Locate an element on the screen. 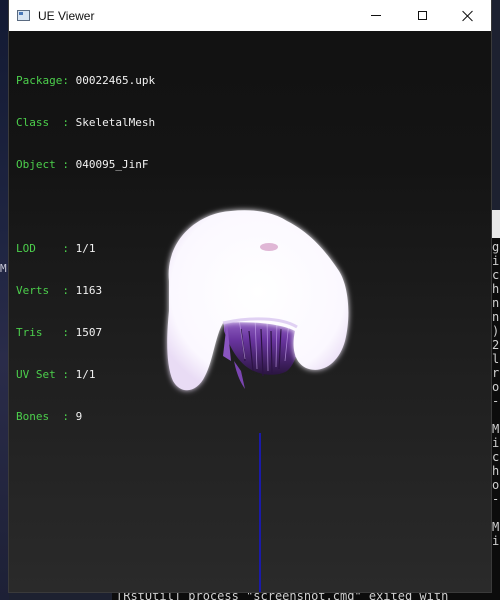  desktop-background is located at coordinates (4, 300).